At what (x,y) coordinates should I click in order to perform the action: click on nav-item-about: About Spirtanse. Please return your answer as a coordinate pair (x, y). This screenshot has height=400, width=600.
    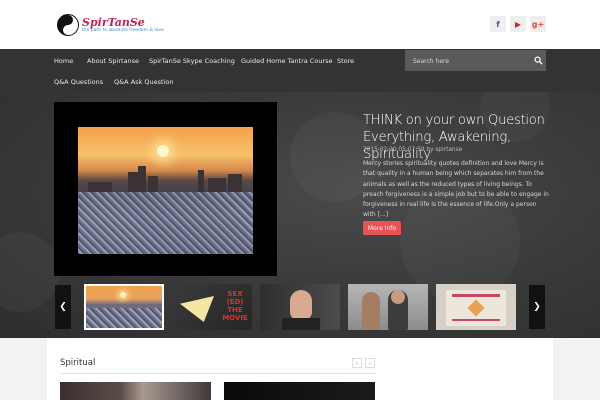
    Looking at the image, I should click on (113, 61).